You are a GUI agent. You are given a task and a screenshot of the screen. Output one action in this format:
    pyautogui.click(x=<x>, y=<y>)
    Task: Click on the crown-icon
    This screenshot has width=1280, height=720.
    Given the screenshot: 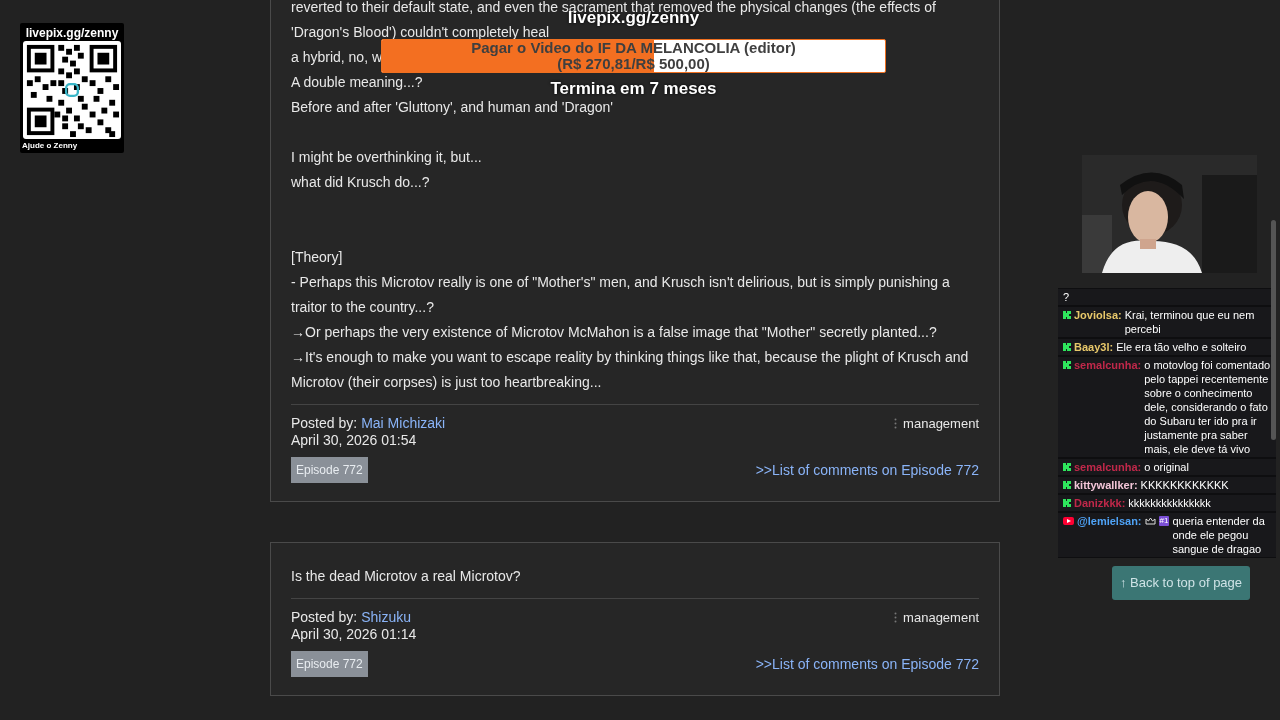 What is the action you would take?
    pyautogui.click(x=1150, y=521)
    